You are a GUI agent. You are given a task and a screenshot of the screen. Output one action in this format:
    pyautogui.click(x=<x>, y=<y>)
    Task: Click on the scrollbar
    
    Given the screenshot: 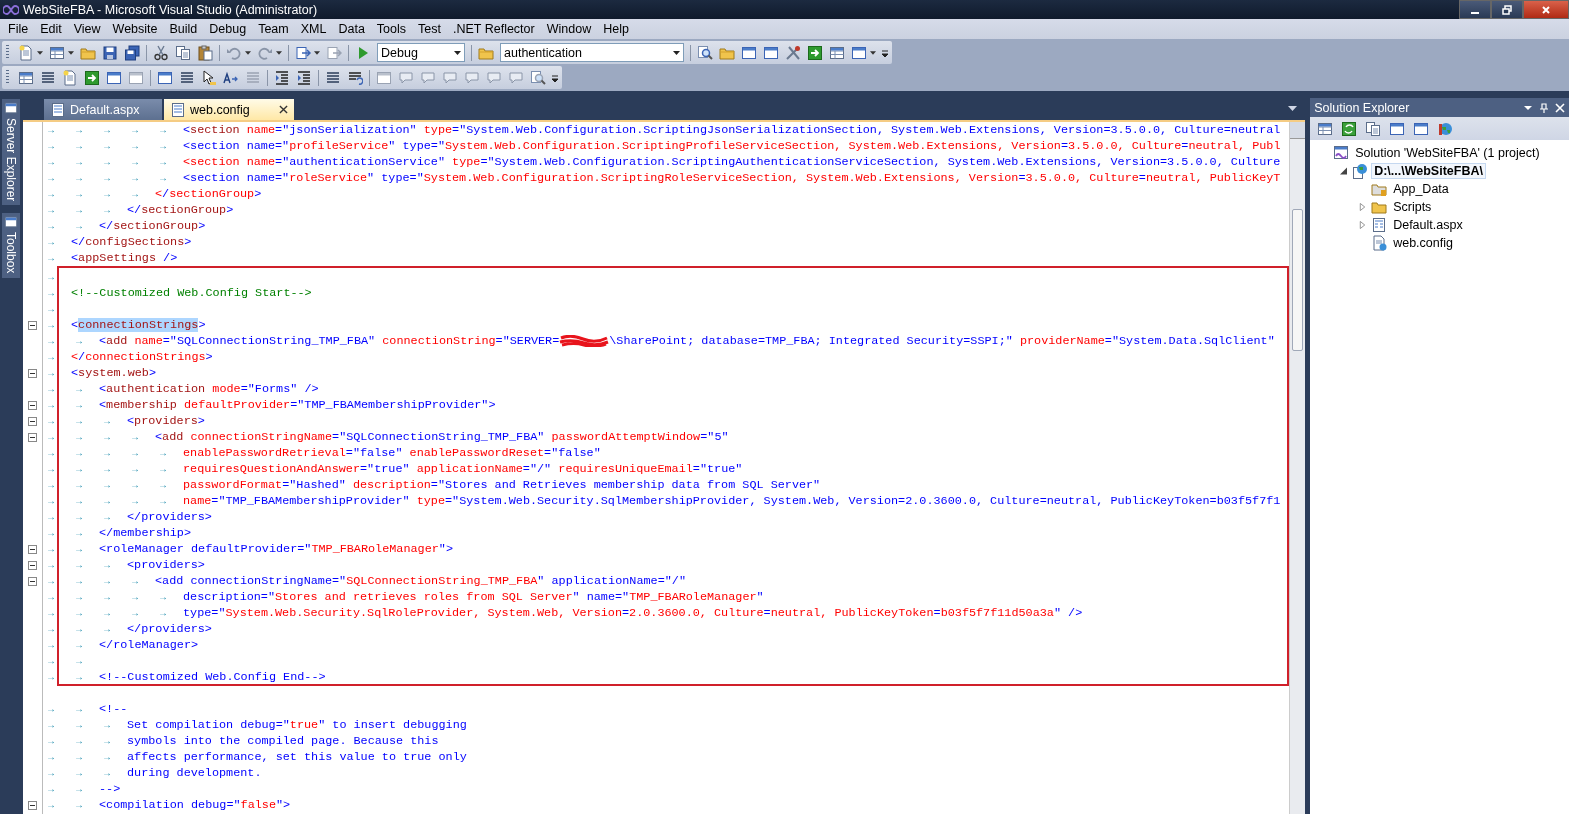 What is the action you would take?
    pyautogui.click(x=1297, y=468)
    